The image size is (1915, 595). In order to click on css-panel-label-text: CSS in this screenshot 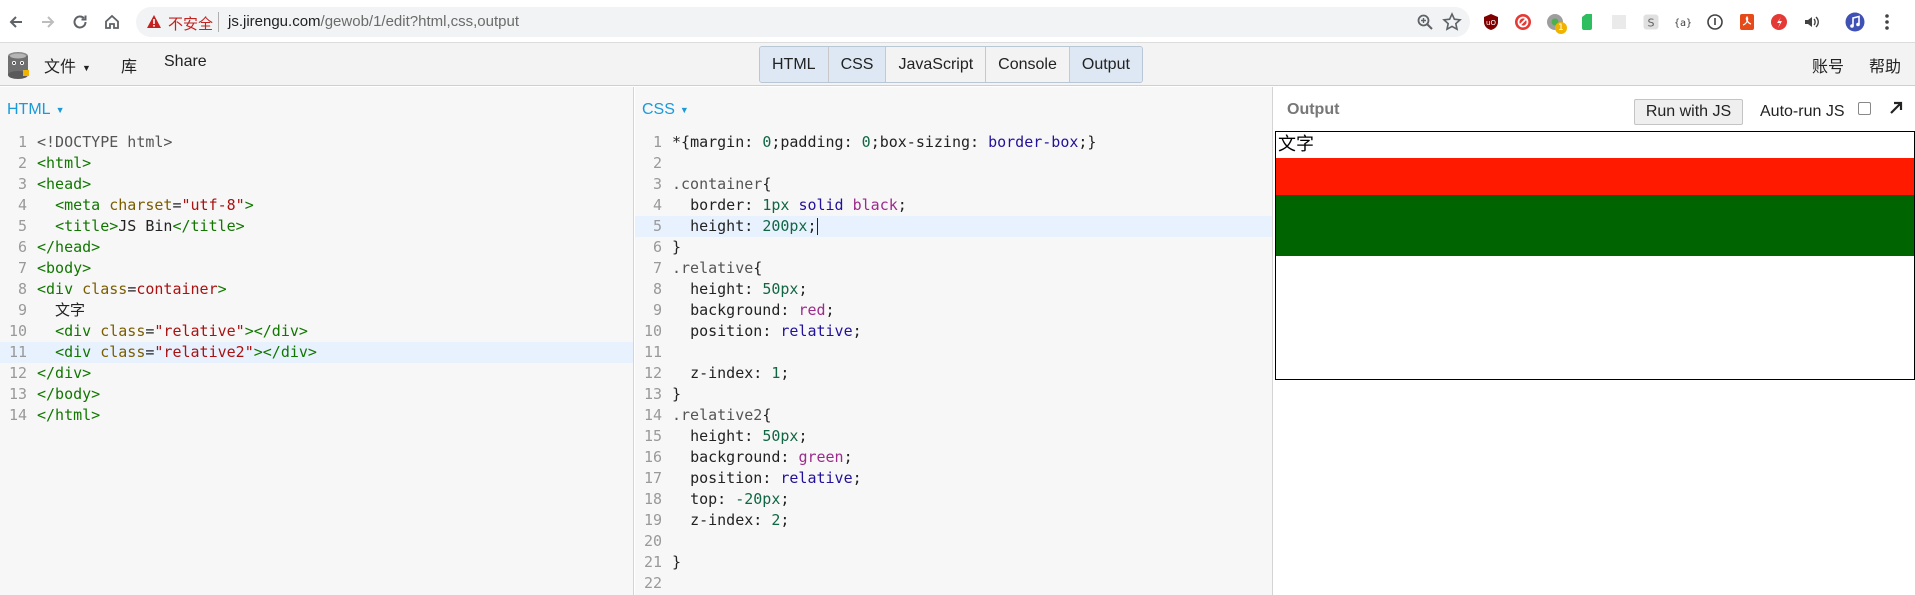, I will do `click(658, 109)`.